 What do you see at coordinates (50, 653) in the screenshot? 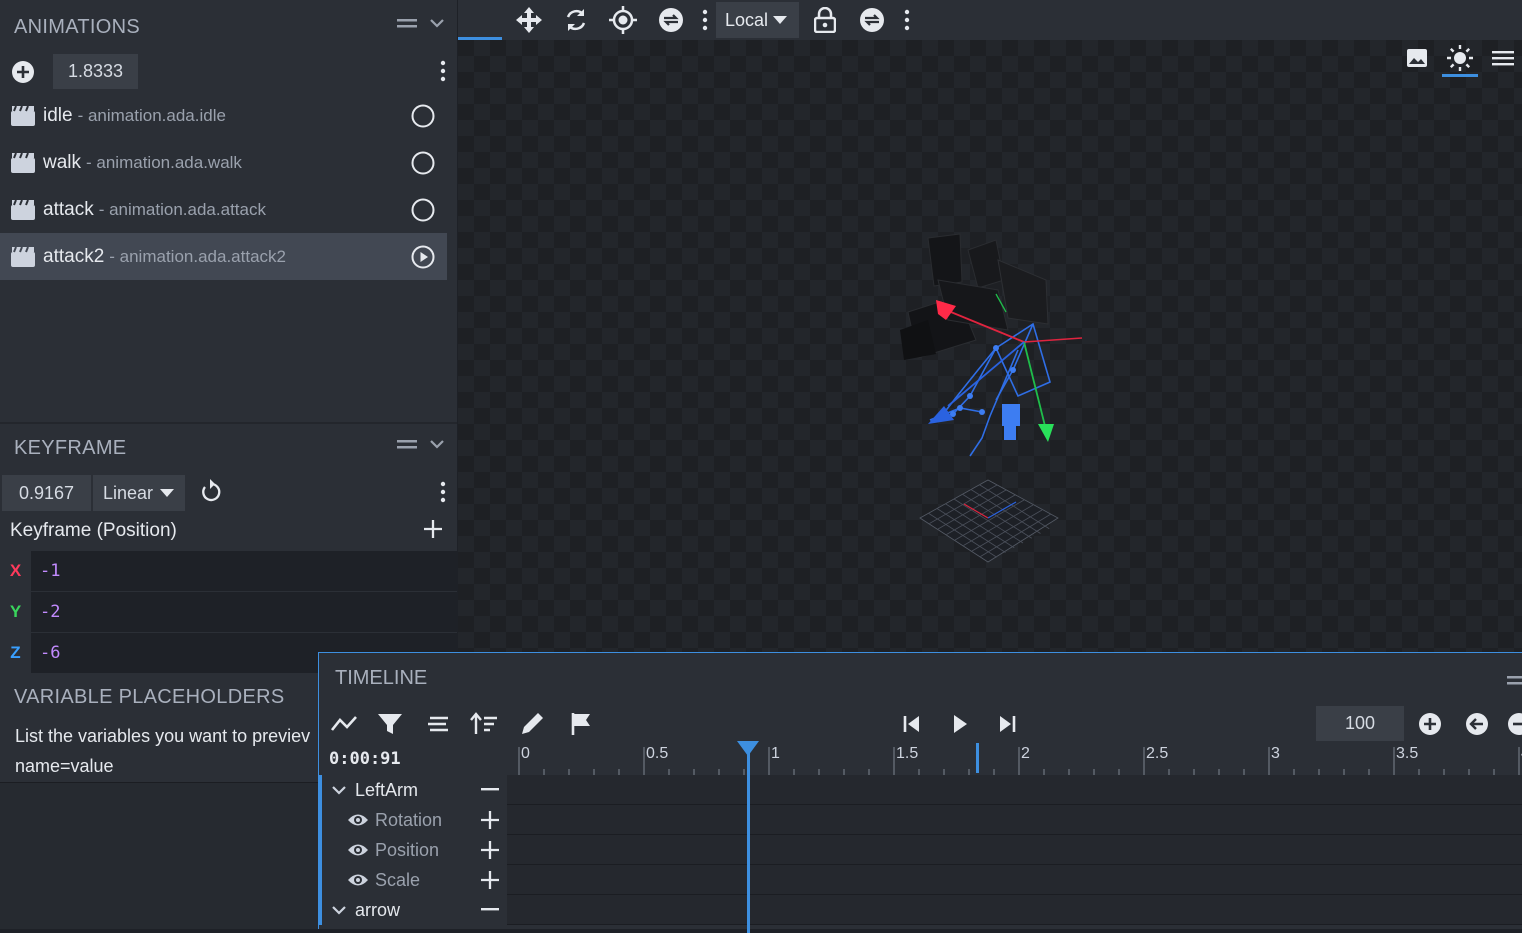
I see `keyframe-z-value: -6` at bounding box center [50, 653].